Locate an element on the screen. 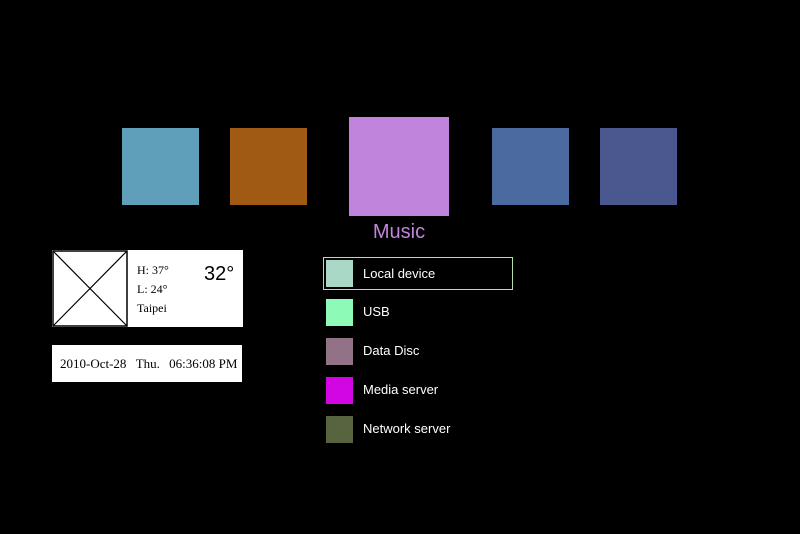 This screenshot has width=800, height=534. category-tile-music is located at coordinates (399, 166).